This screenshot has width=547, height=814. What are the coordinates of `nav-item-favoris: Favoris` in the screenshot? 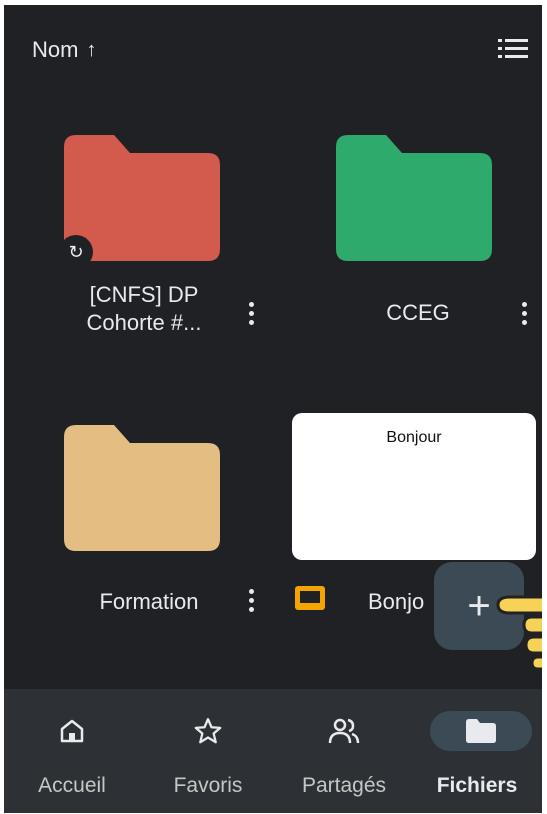 It's located at (208, 751).